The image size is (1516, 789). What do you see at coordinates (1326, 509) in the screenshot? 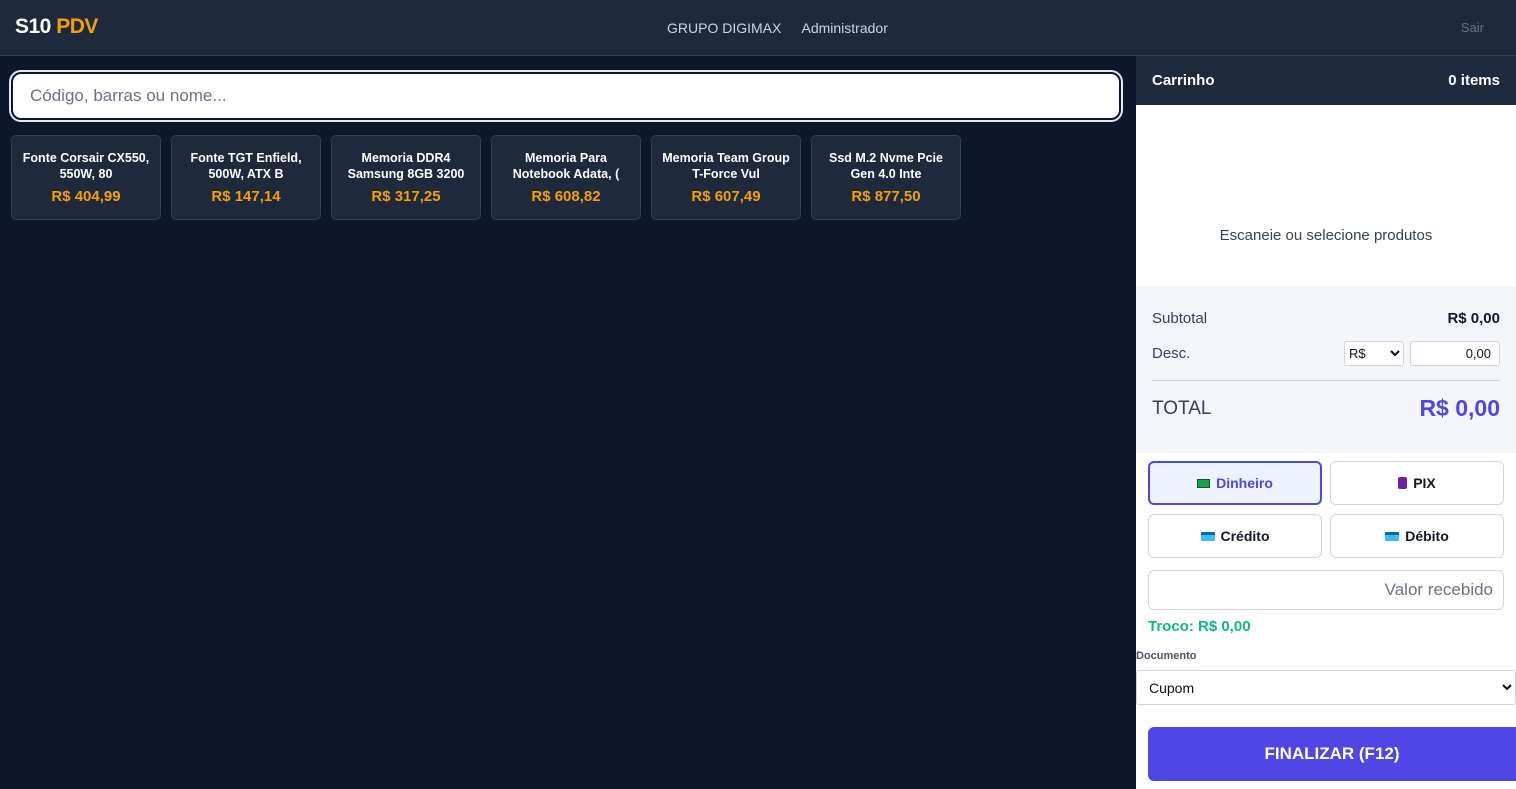
I see `payment-methods: Dinheiro PIX Crédito Débito` at bounding box center [1326, 509].